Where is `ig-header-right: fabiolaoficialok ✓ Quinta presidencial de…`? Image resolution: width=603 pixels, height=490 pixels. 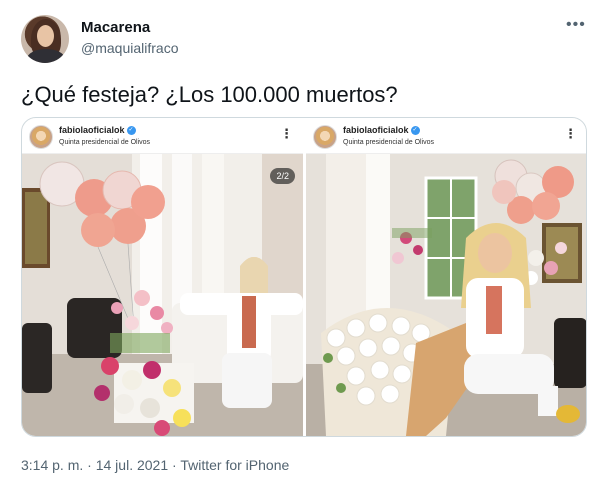
ig-header-right: fabiolaoficialok ✓ Quinta presidencial de… is located at coordinates (446, 136).